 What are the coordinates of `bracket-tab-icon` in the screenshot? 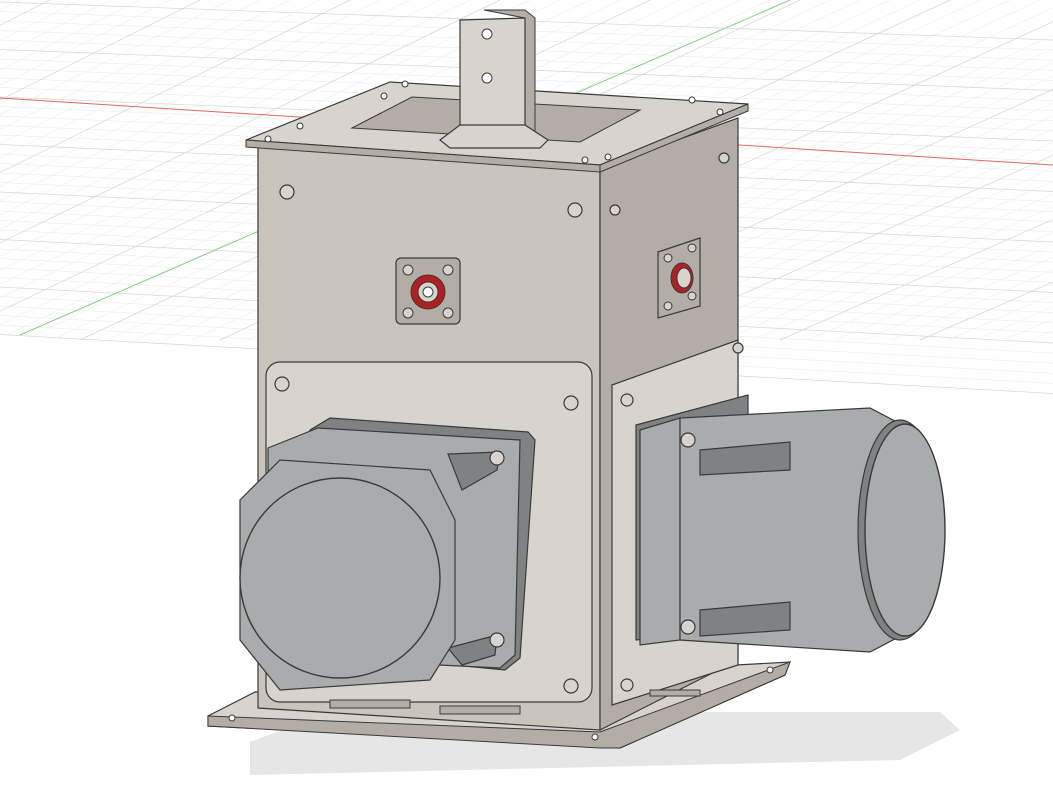 It's located at (494, 79).